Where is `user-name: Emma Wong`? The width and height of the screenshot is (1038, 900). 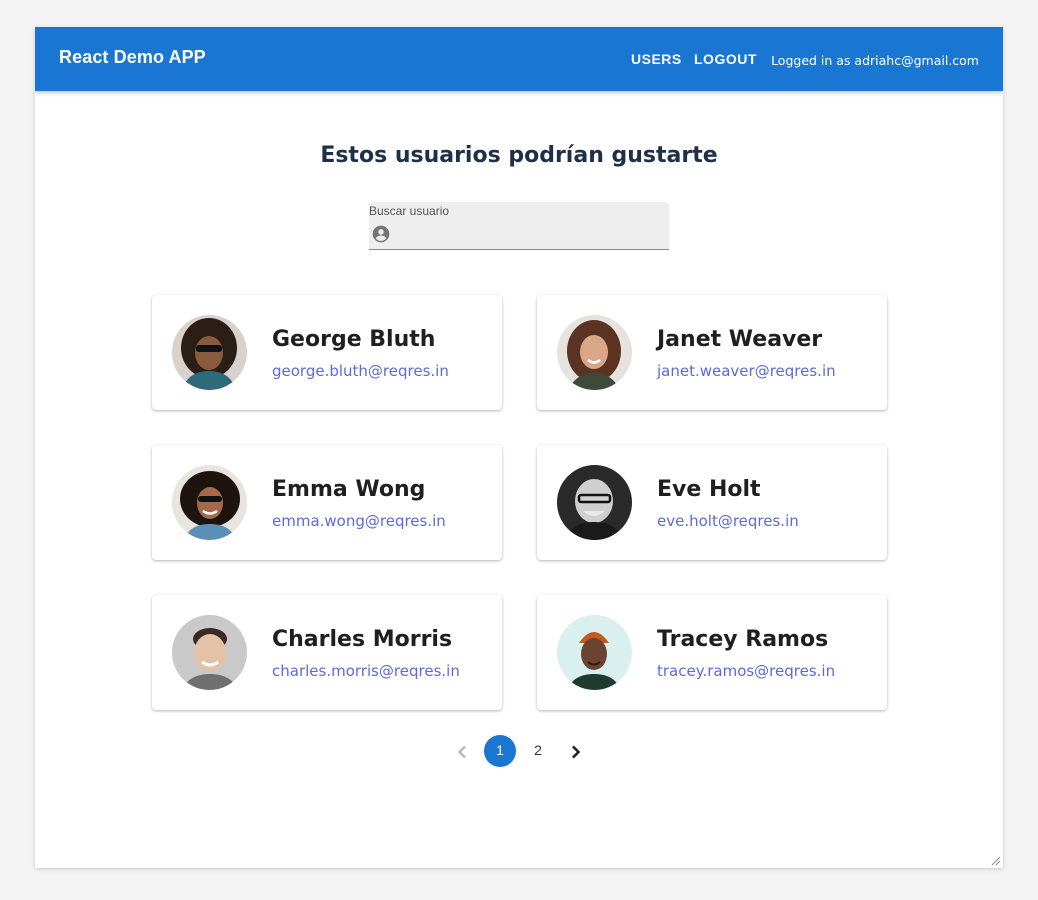 user-name: Emma Wong is located at coordinates (349, 489).